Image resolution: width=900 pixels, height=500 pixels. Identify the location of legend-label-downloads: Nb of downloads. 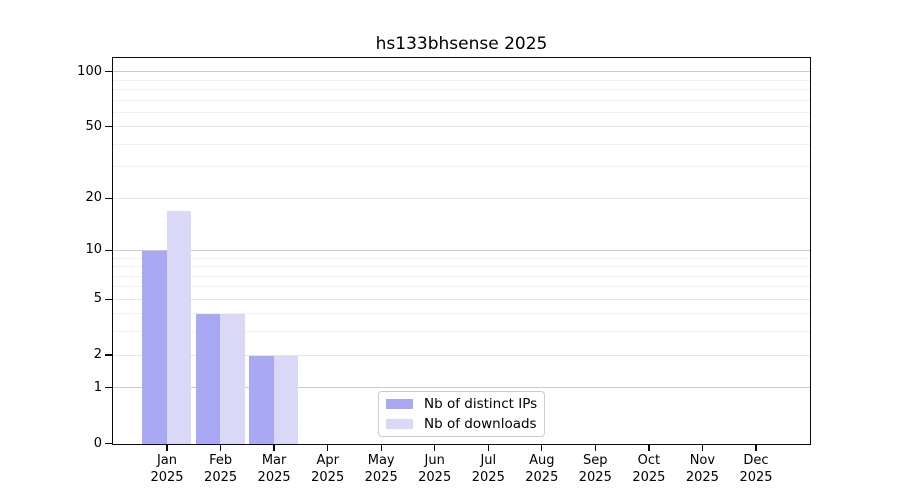
(480, 424).